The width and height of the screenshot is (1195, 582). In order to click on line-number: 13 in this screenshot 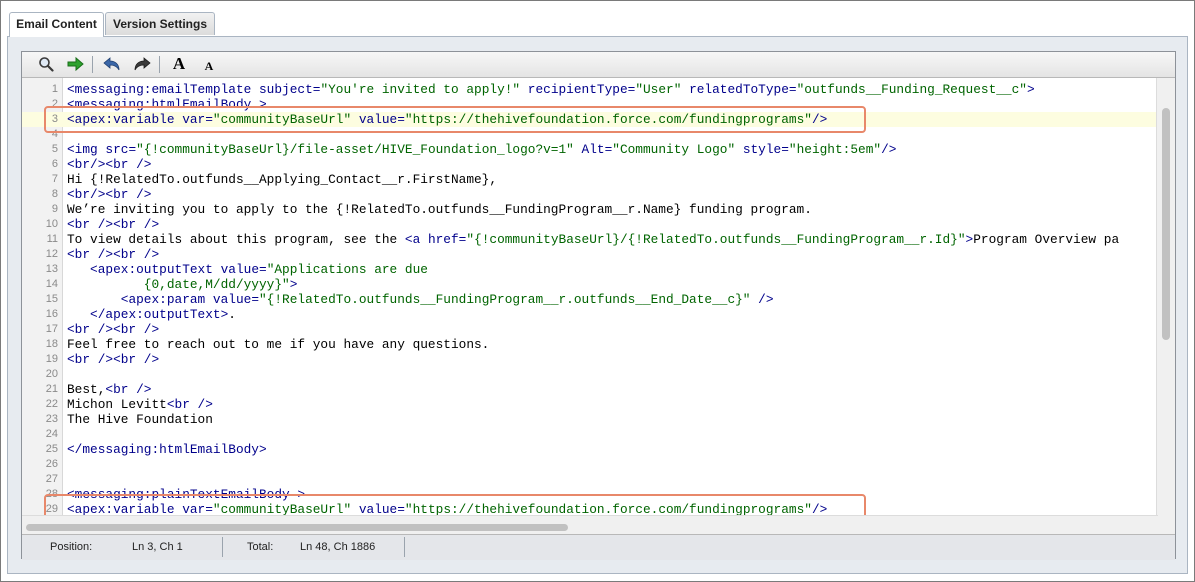, I will do `click(51, 269)`.